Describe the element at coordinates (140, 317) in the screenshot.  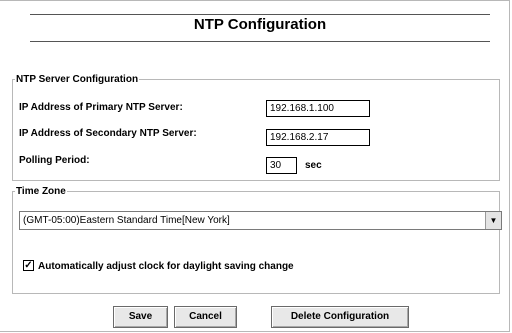
I see `save-button: Save` at that location.